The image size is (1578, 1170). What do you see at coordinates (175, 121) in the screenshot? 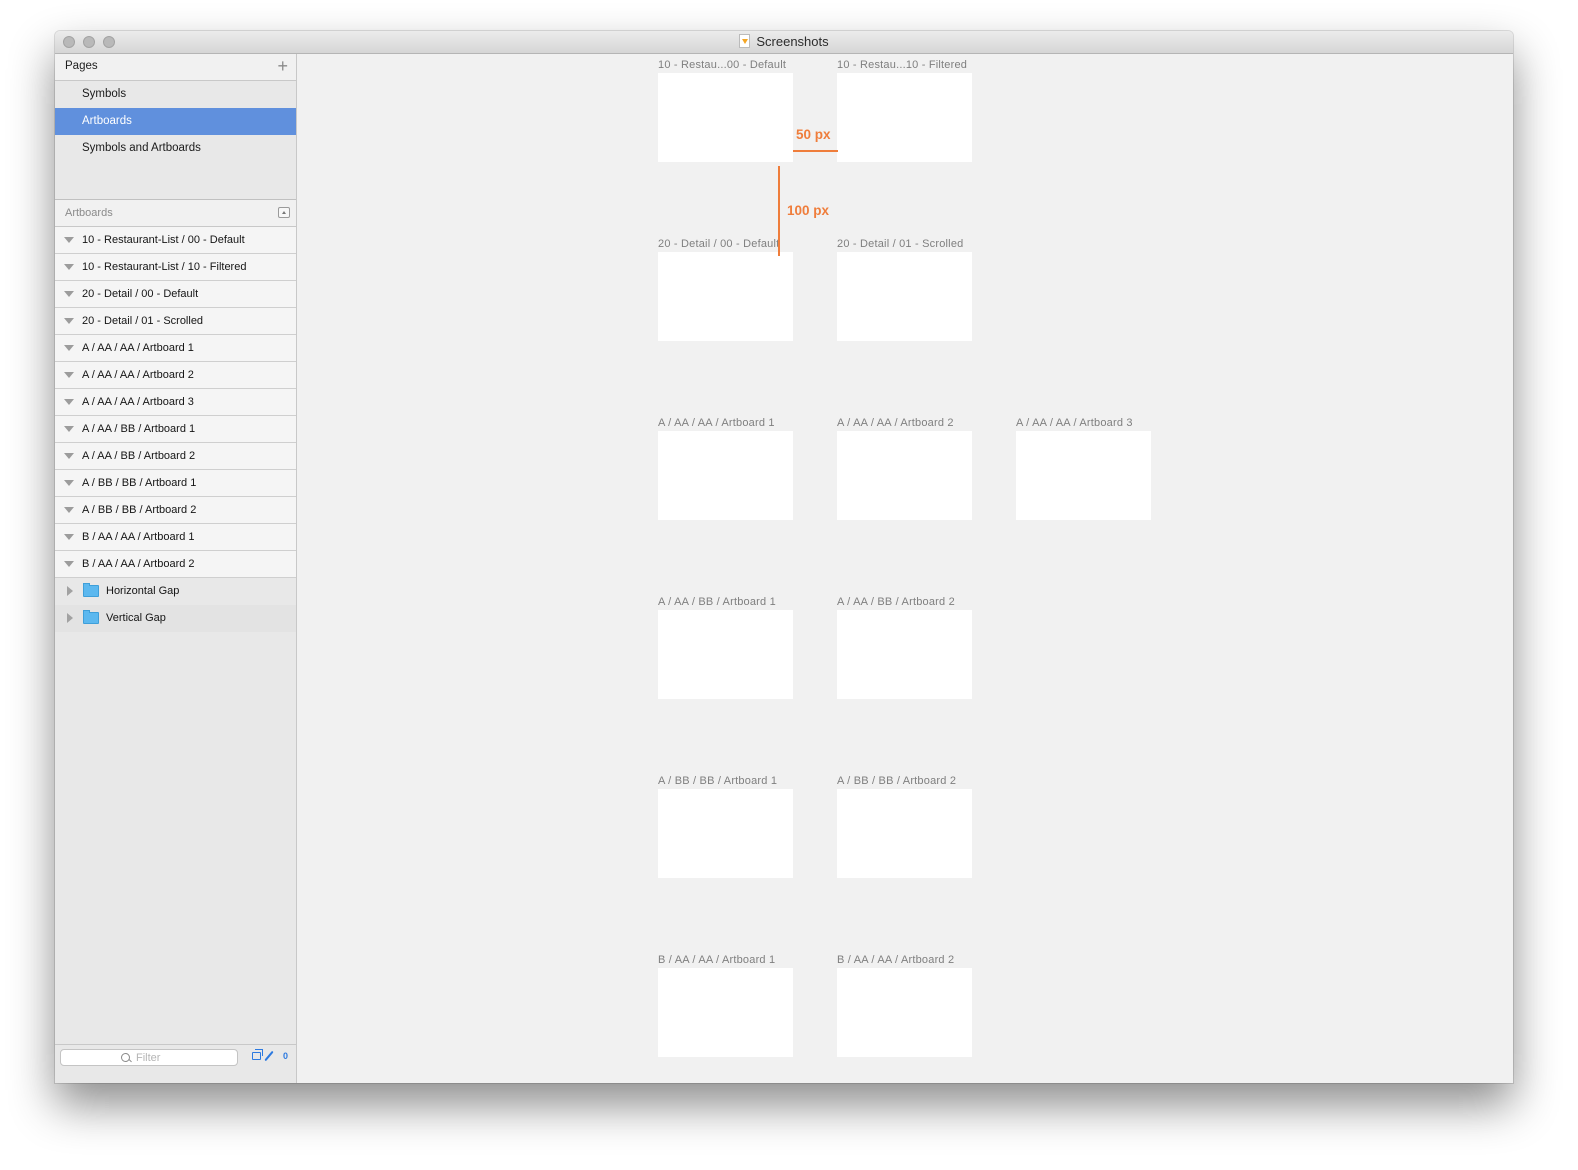
I see `page-item-artboards: Artboards` at bounding box center [175, 121].